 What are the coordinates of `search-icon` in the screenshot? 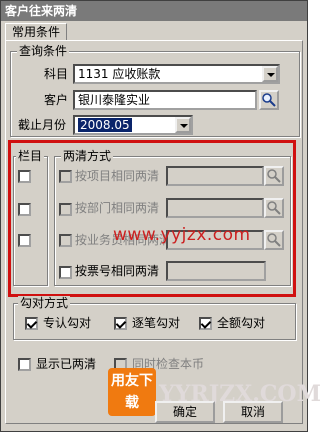 It's located at (269, 100).